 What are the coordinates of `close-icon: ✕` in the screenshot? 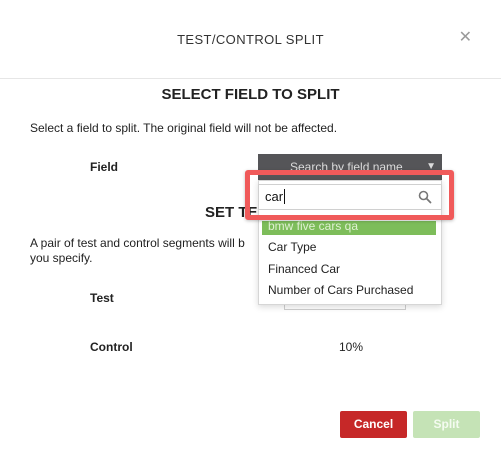 It's located at (465, 38).